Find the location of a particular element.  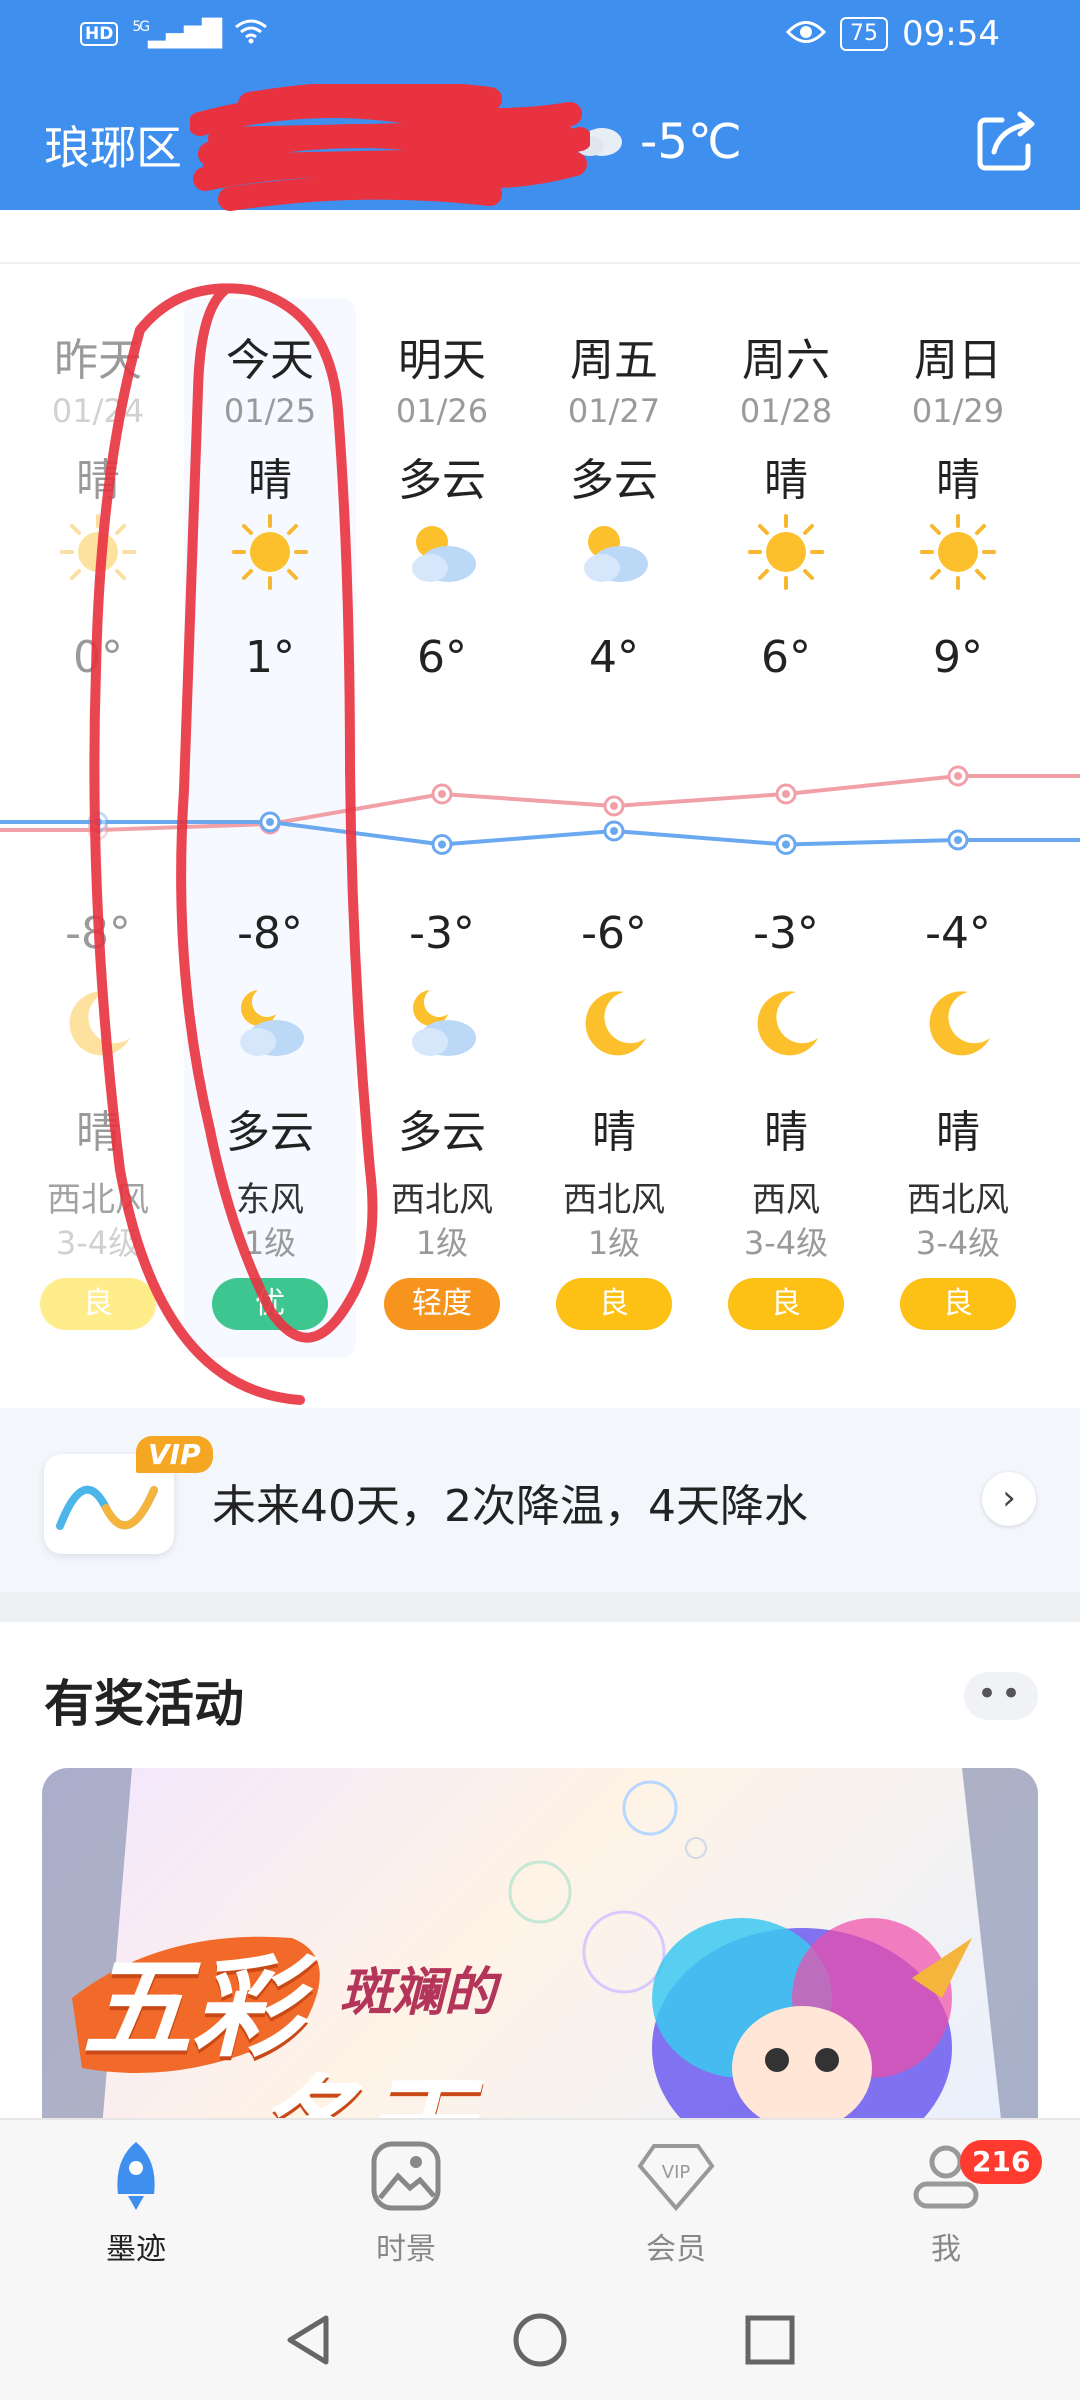

high-temp: 4° is located at coordinates (614, 657).